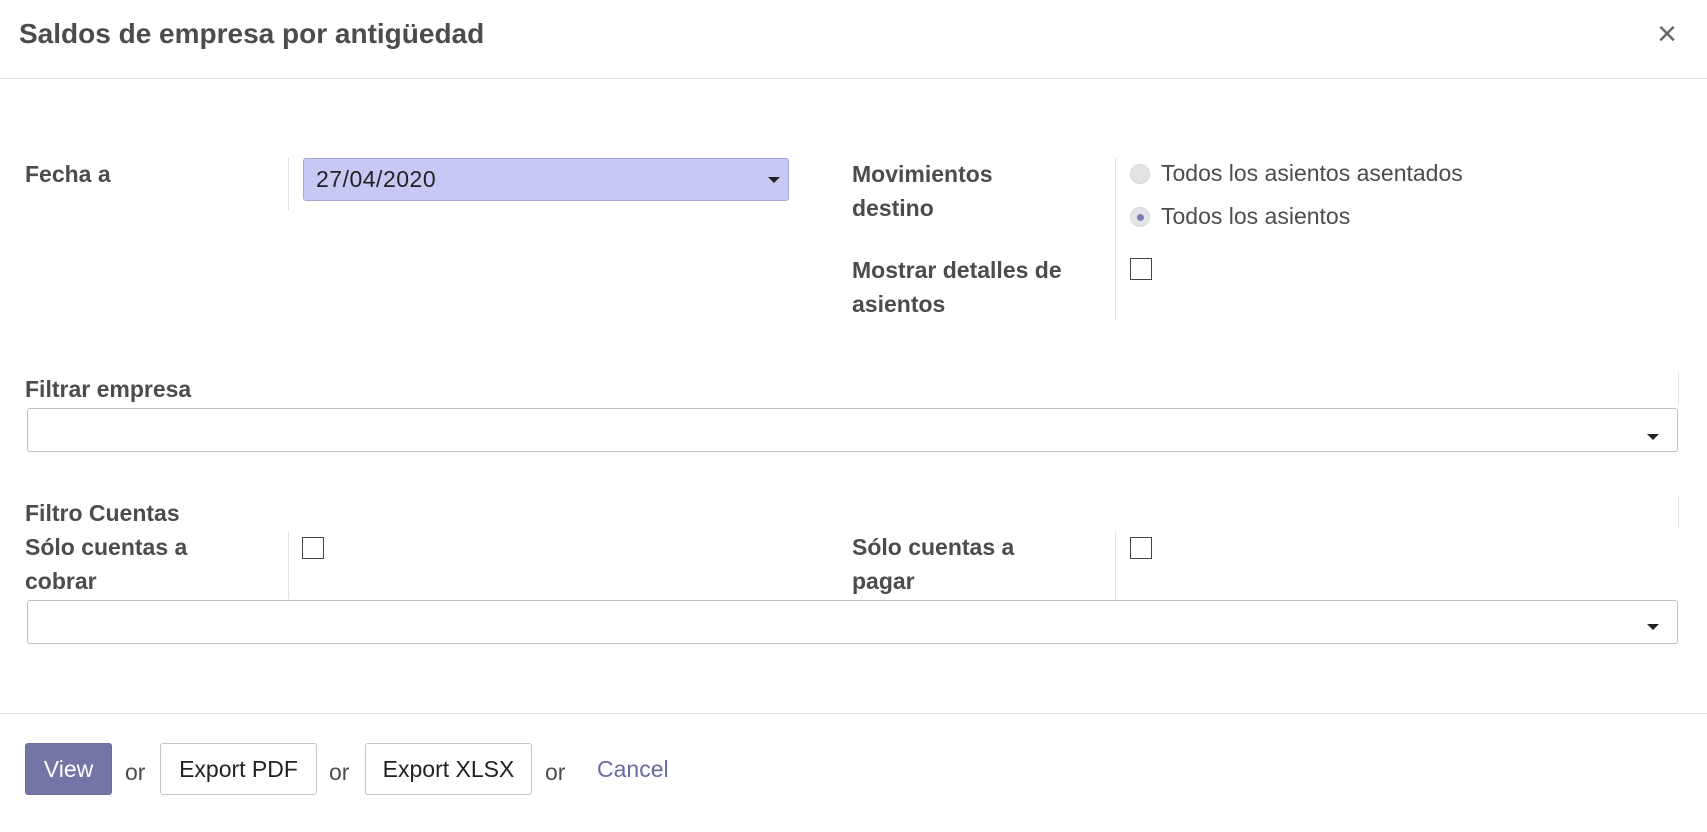  Describe the element at coordinates (106, 547) in the screenshot. I see `solo-cobrar-label-line1: Sólo cuentas a` at that location.